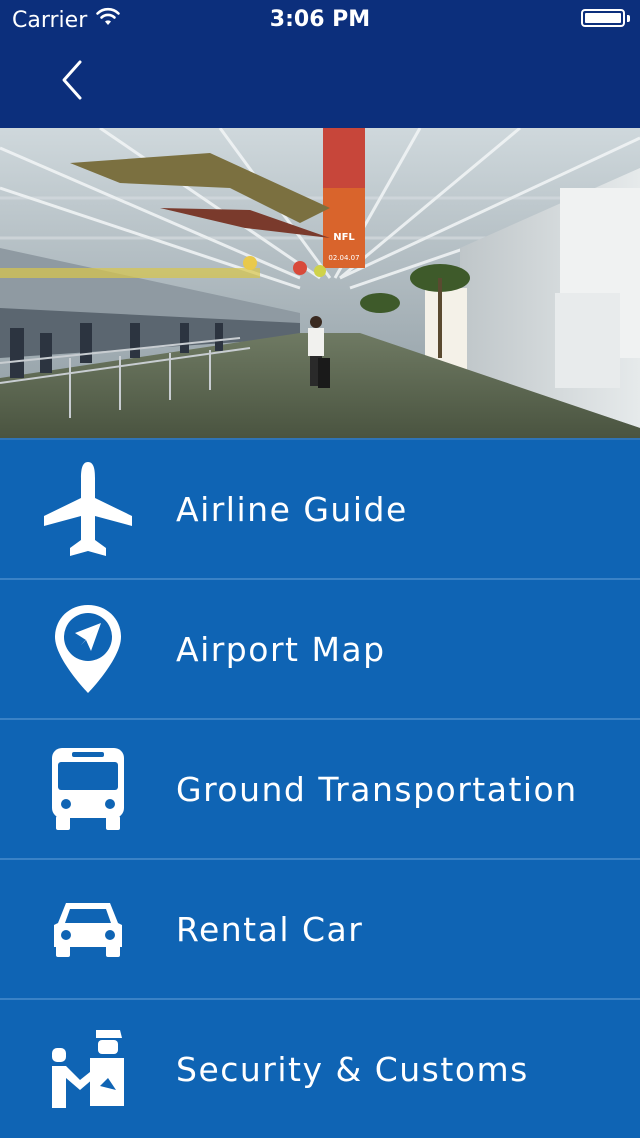 Image resolution: width=640 pixels, height=1138 pixels. Describe the element at coordinates (88, 649) in the screenshot. I see `map-pin-icon` at that location.